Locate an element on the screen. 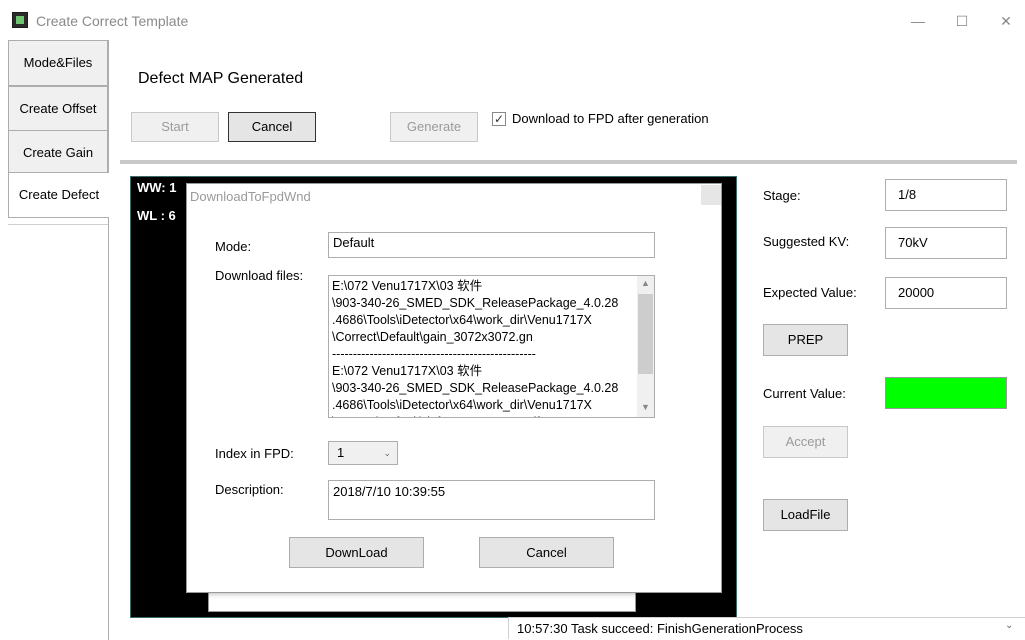 This screenshot has width=1025, height=640. tab-pane-border is located at coordinates (108, 340).